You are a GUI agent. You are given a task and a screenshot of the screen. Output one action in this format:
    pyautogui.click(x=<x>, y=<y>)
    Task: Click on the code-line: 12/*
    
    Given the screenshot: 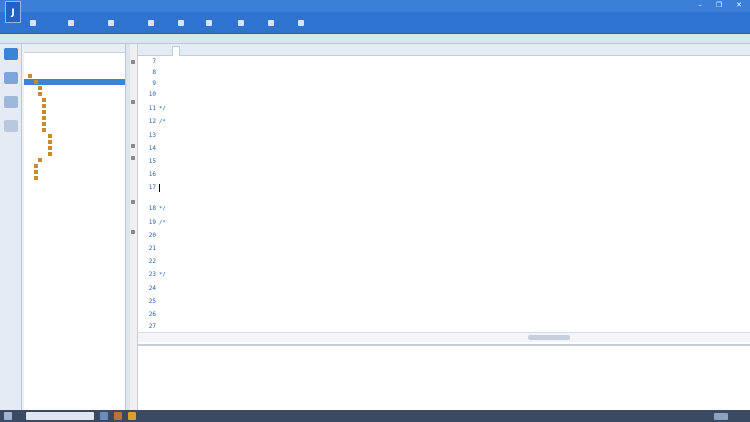 What is the action you would take?
    pyautogui.click(x=157, y=121)
    